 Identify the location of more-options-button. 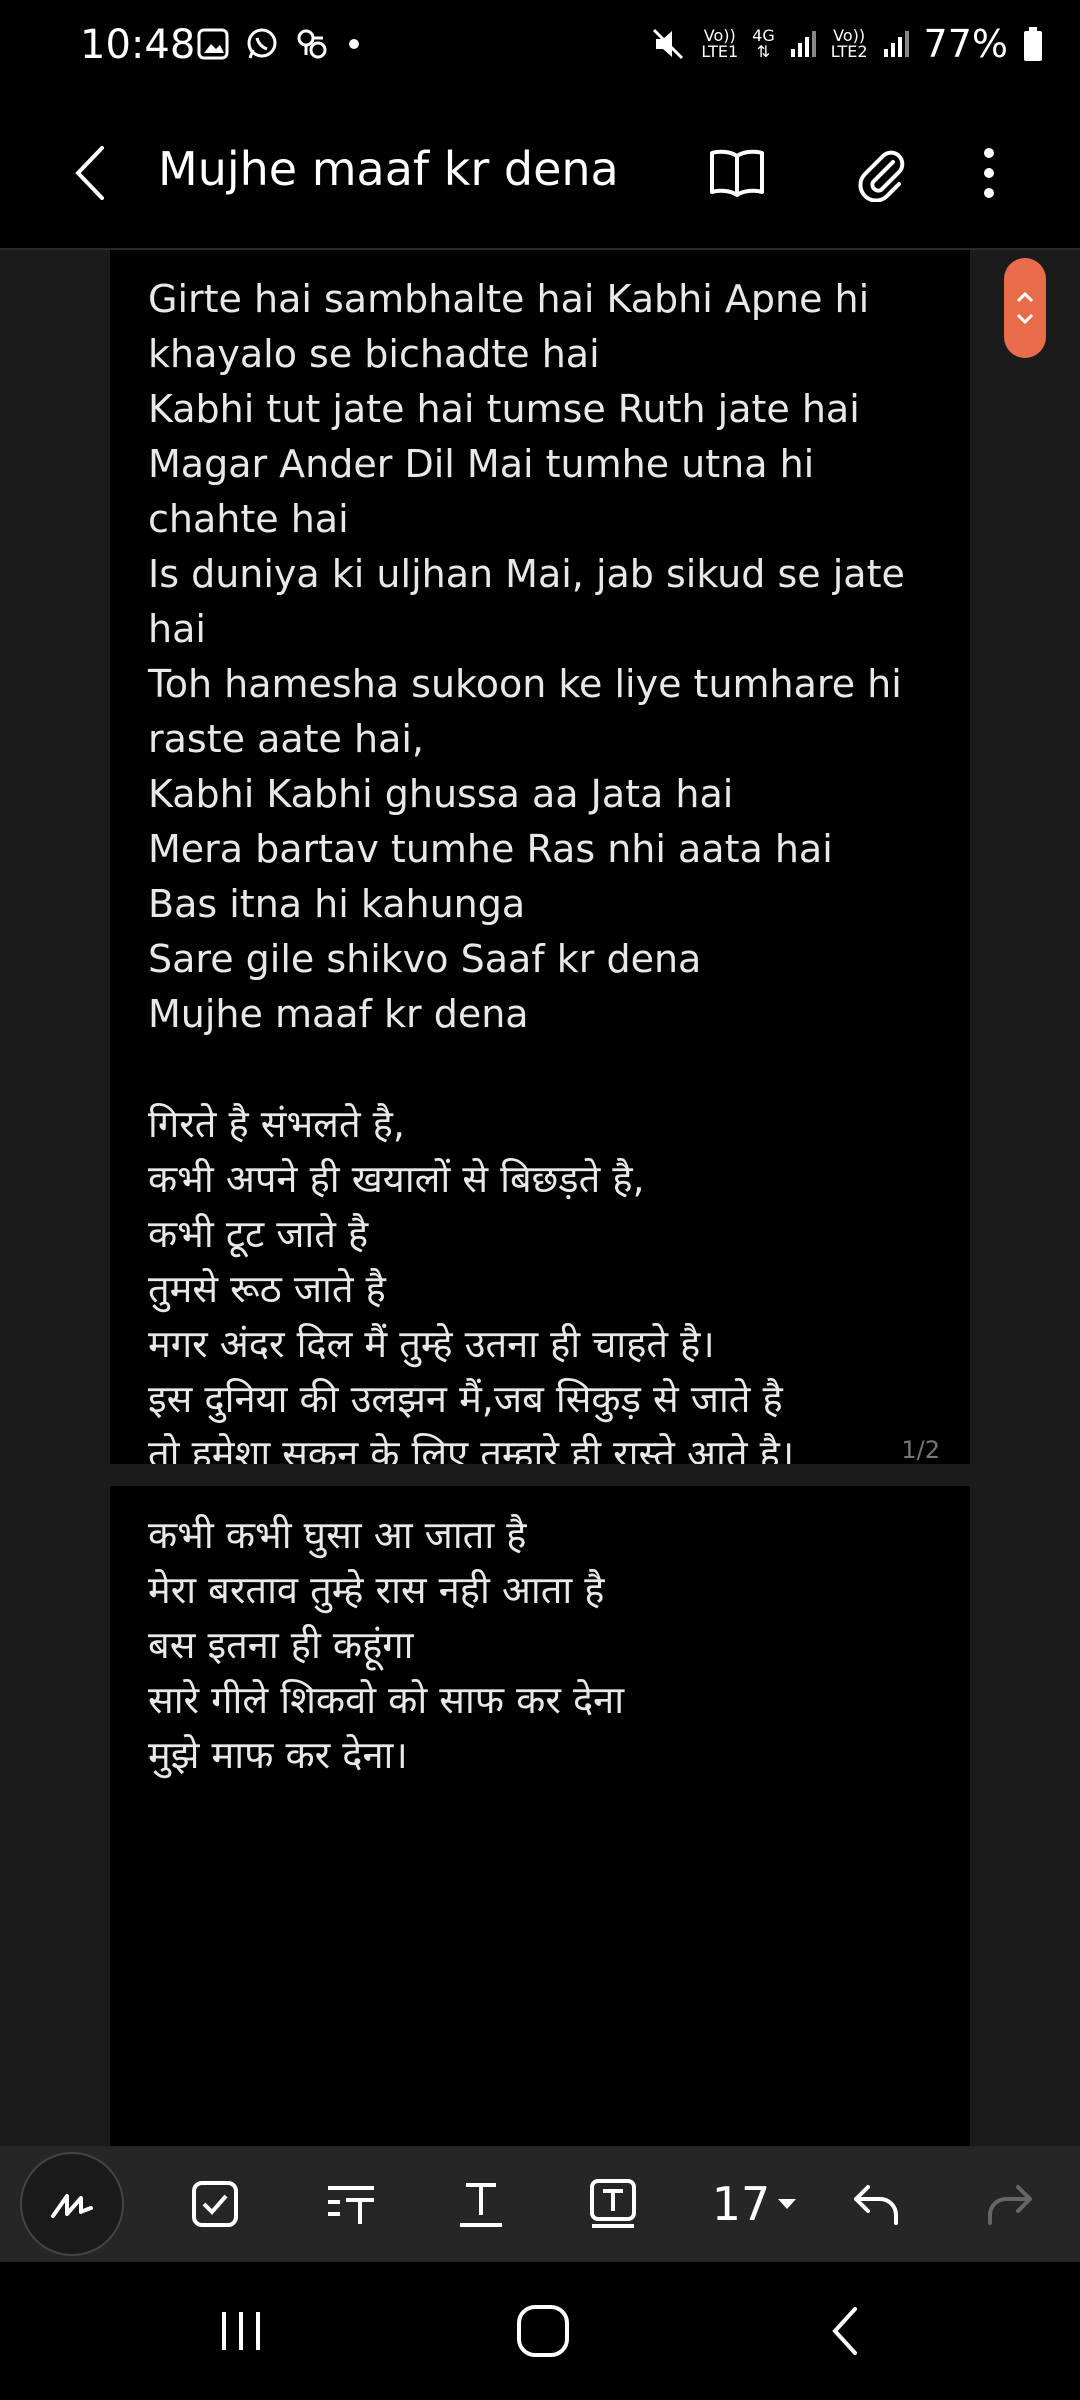
(989, 173).